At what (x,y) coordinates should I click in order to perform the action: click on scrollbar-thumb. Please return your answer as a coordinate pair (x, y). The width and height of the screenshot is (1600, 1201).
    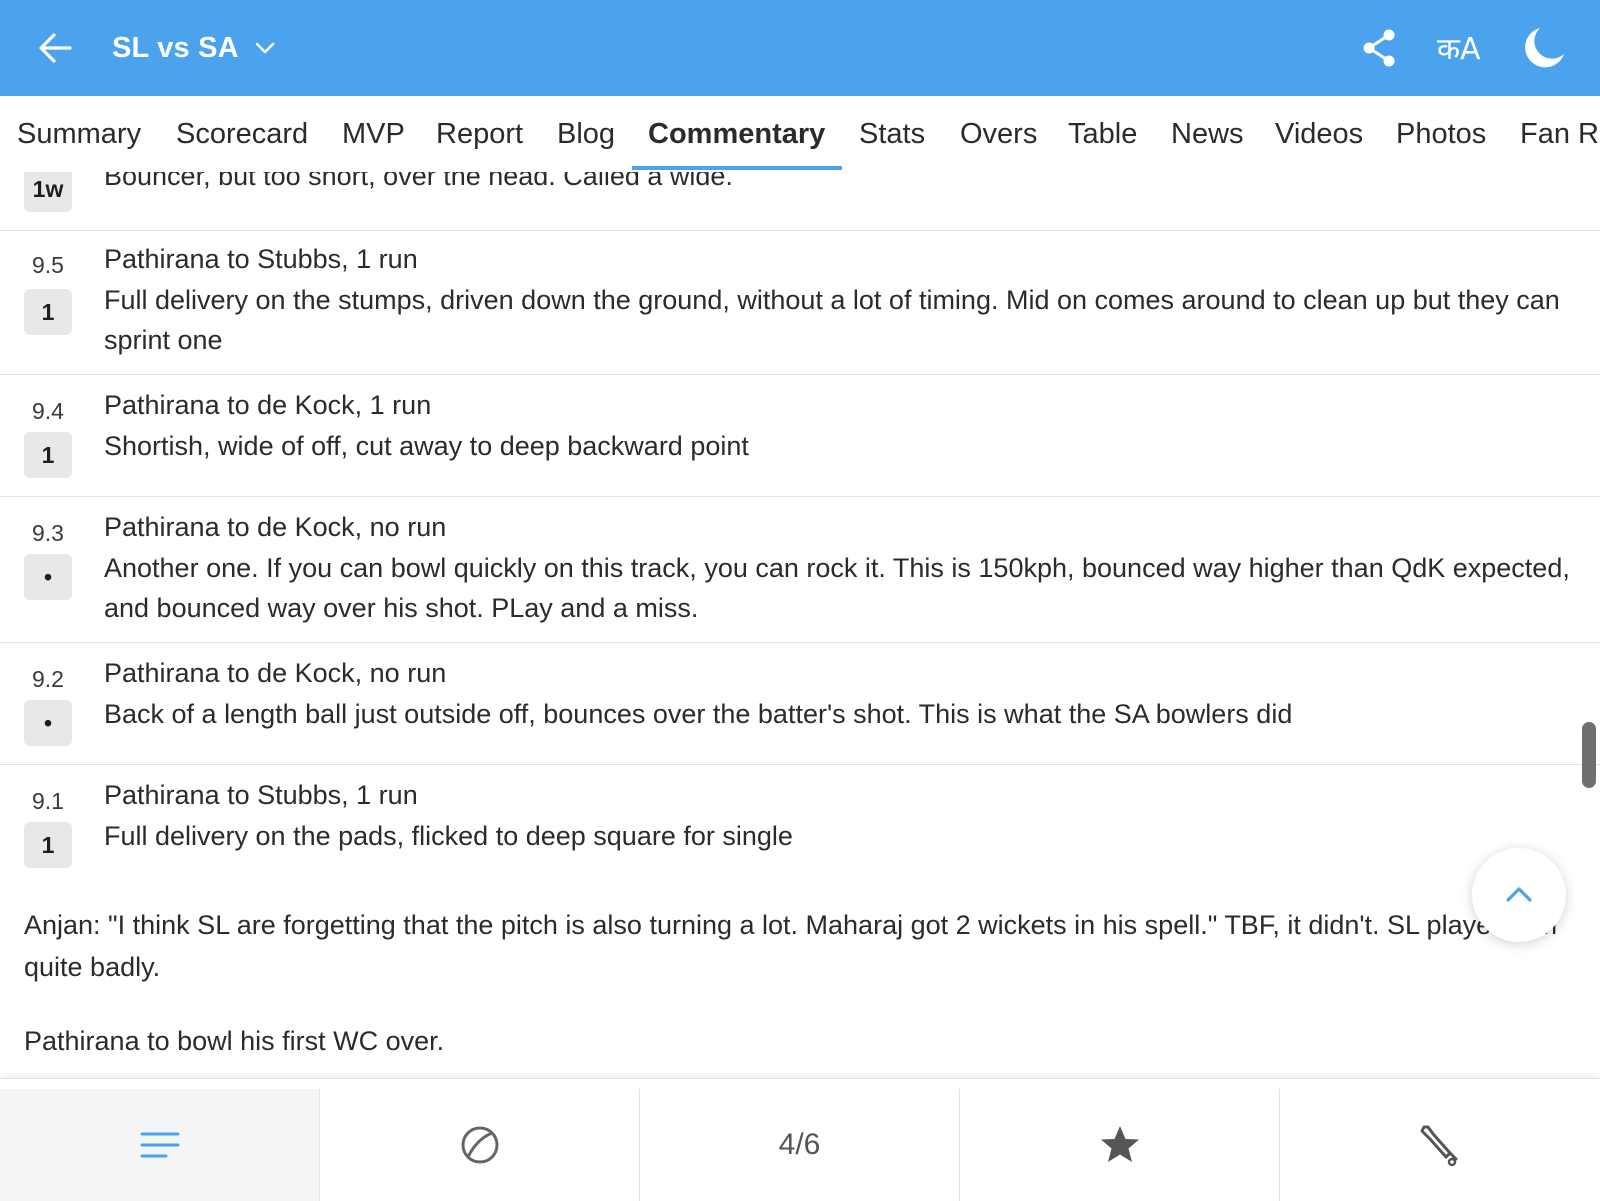
    Looking at the image, I should click on (1589, 755).